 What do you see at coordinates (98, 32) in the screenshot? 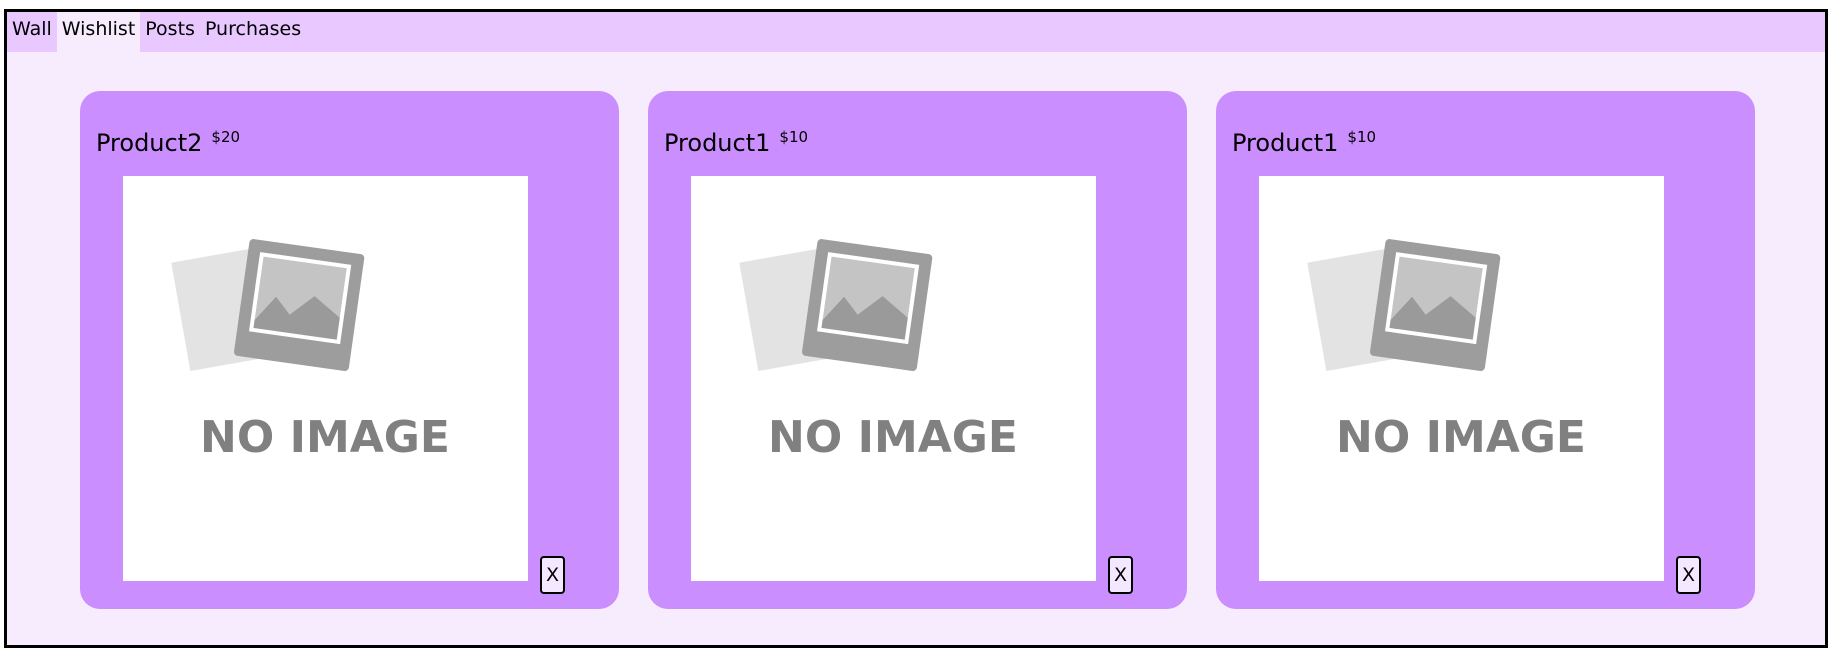
I see `tab-wishlist: Wishlist` at bounding box center [98, 32].